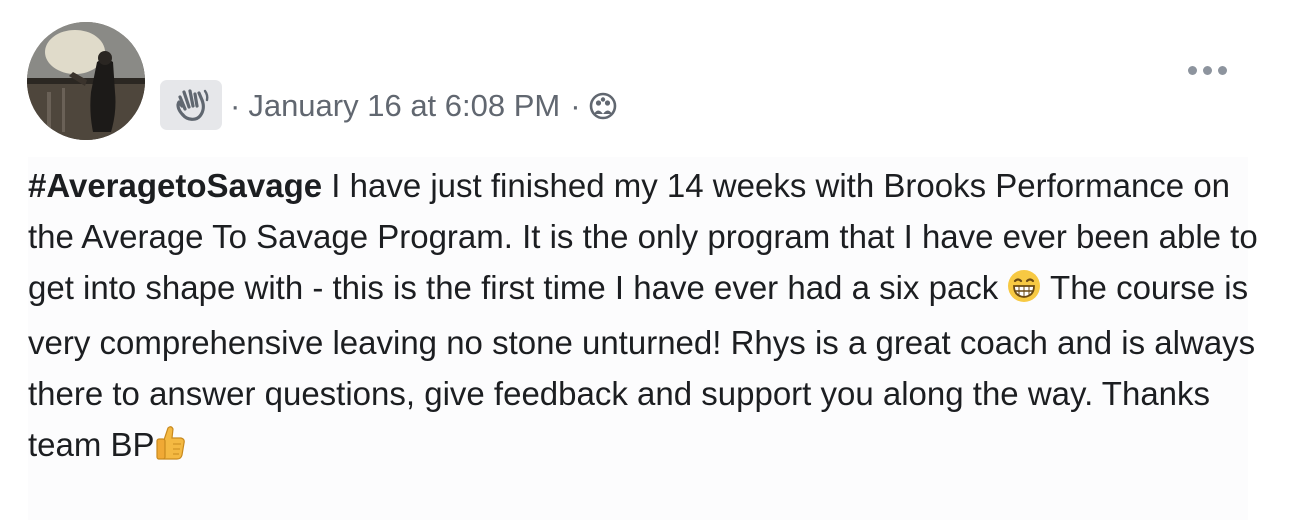  I want to click on profile-photo, so click(86, 81).